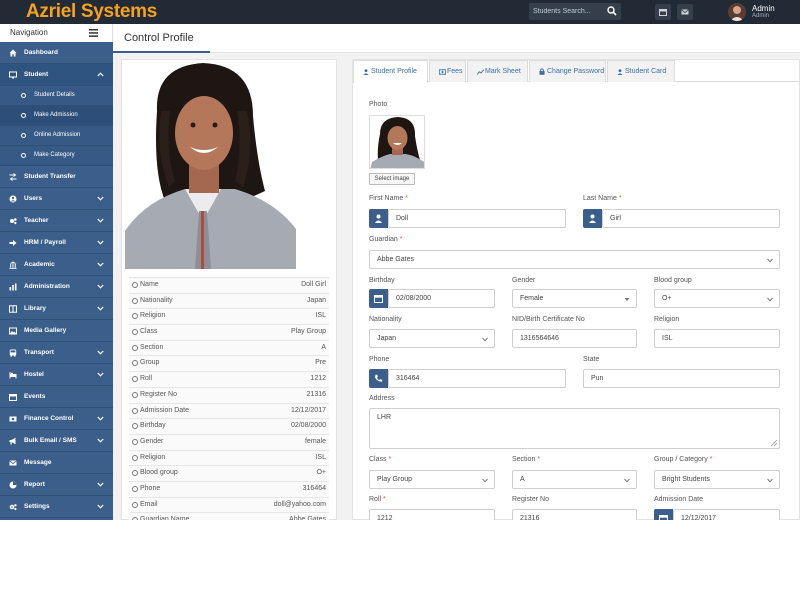 This screenshot has width=800, height=600. I want to click on class-select: Play Group, so click(432, 479).